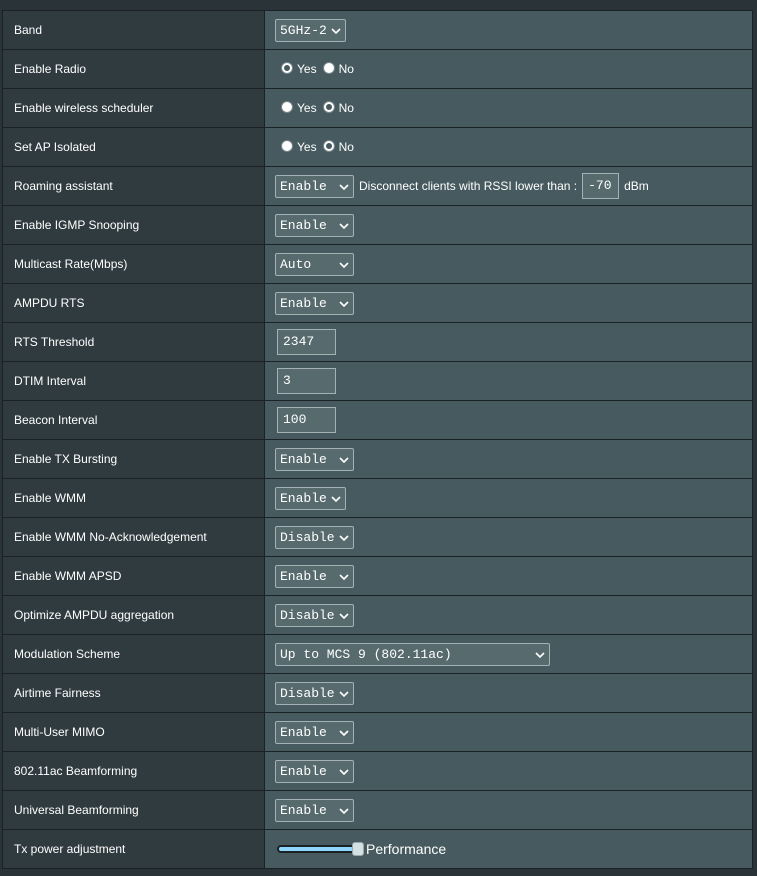  What do you see at coordinates (133, 810) in the screenshot?
I see `row-label: Universal Beamforming` at bounding box center [133, 810].